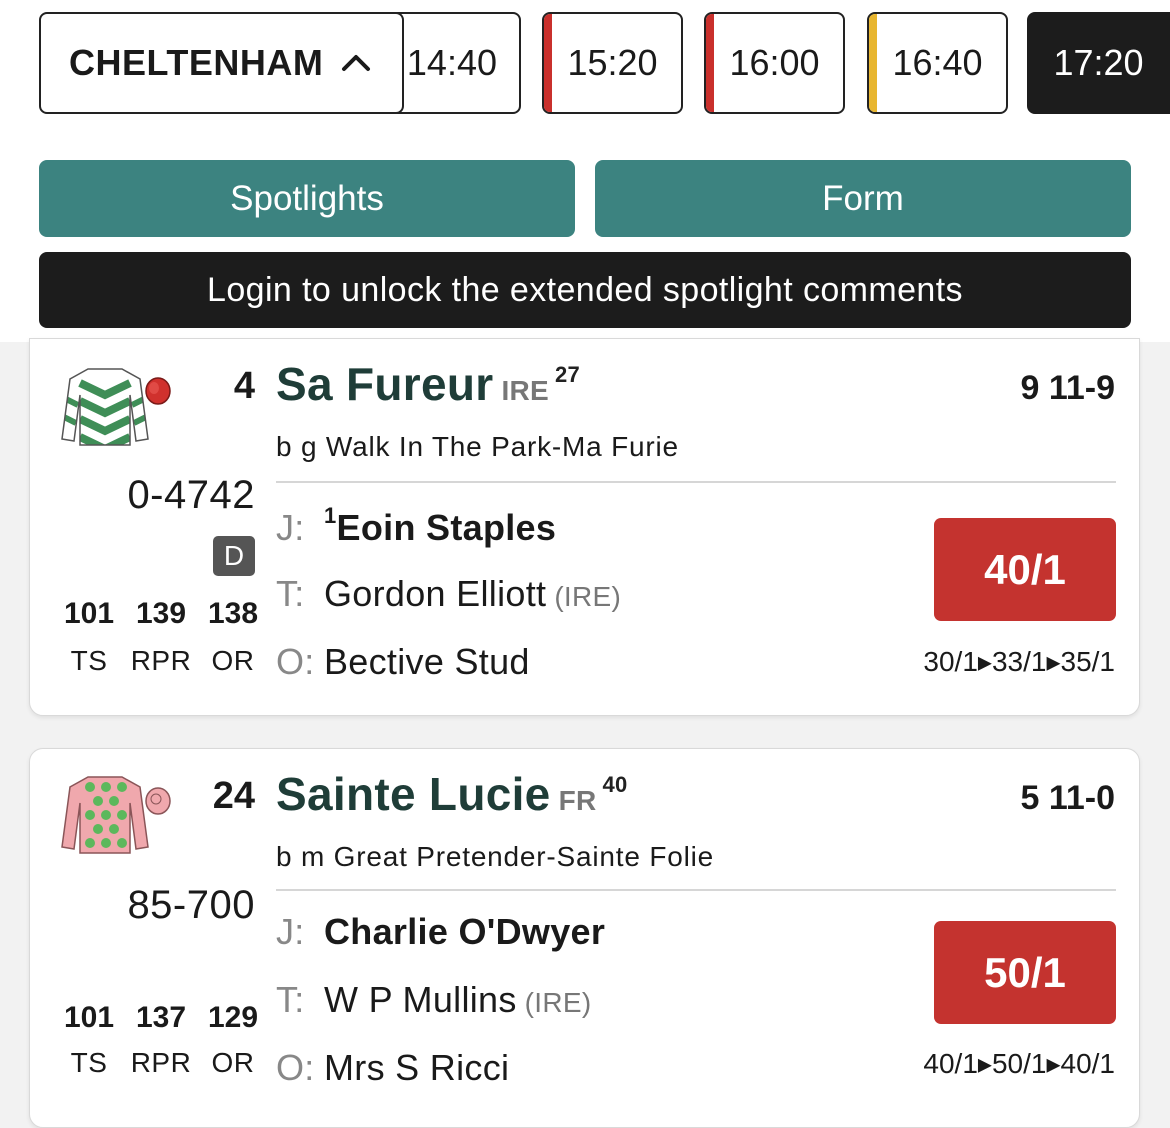 The width and height of the screenshot is (1170, 1128). I want to click on jockey-row: J: Charlie O'Dwyer, so click(440, 932).